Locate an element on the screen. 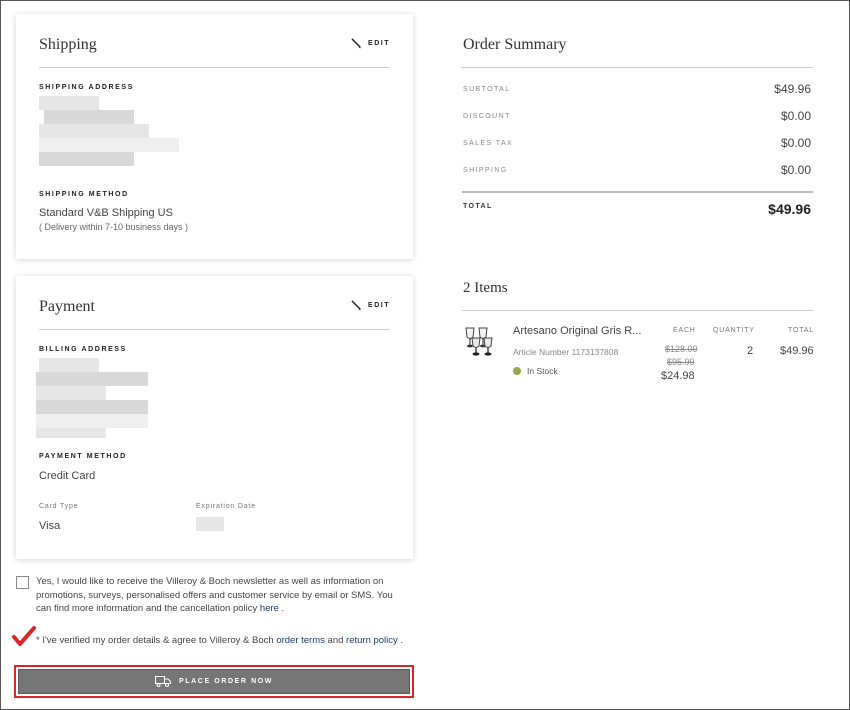 This screenshot has width=850, height=710. place-order-label: PLACE ORDER NOW is located at coordinates (226, 681).